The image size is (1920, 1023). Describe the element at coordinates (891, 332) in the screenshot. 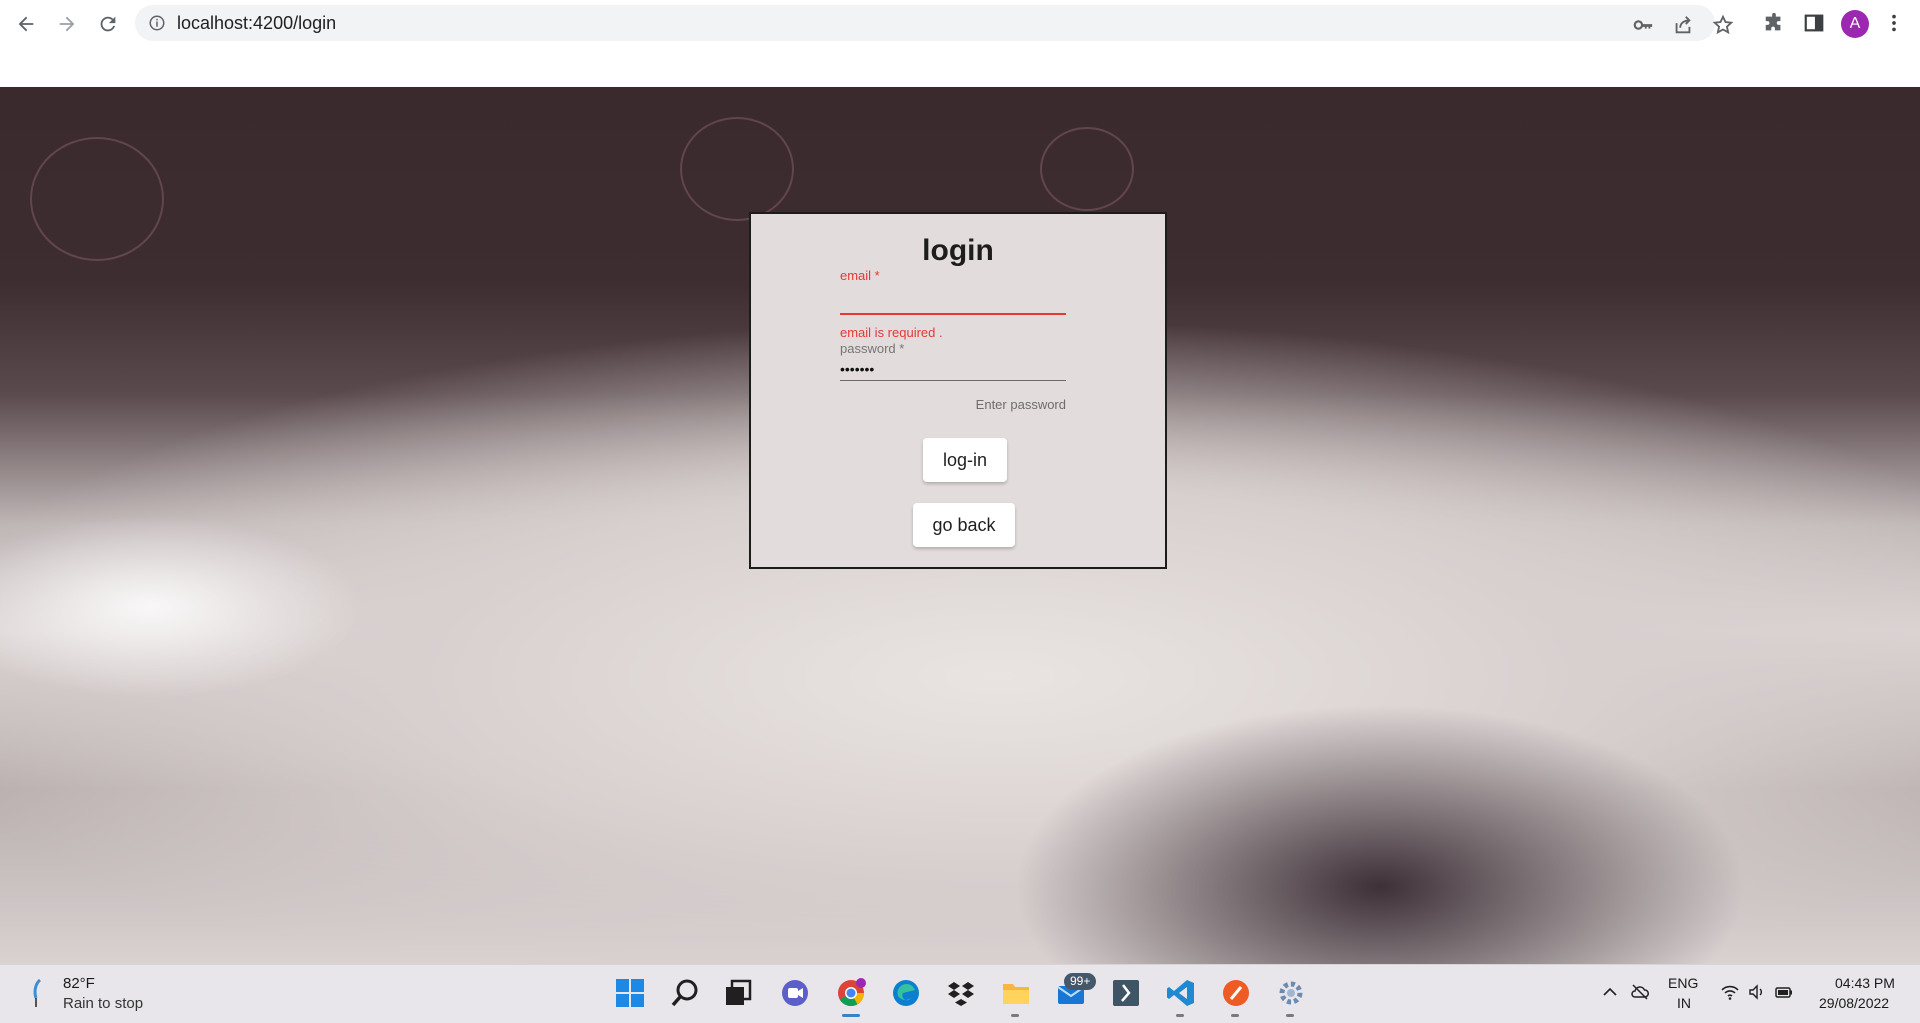

I see `email-error-message: email is required .` at that location.